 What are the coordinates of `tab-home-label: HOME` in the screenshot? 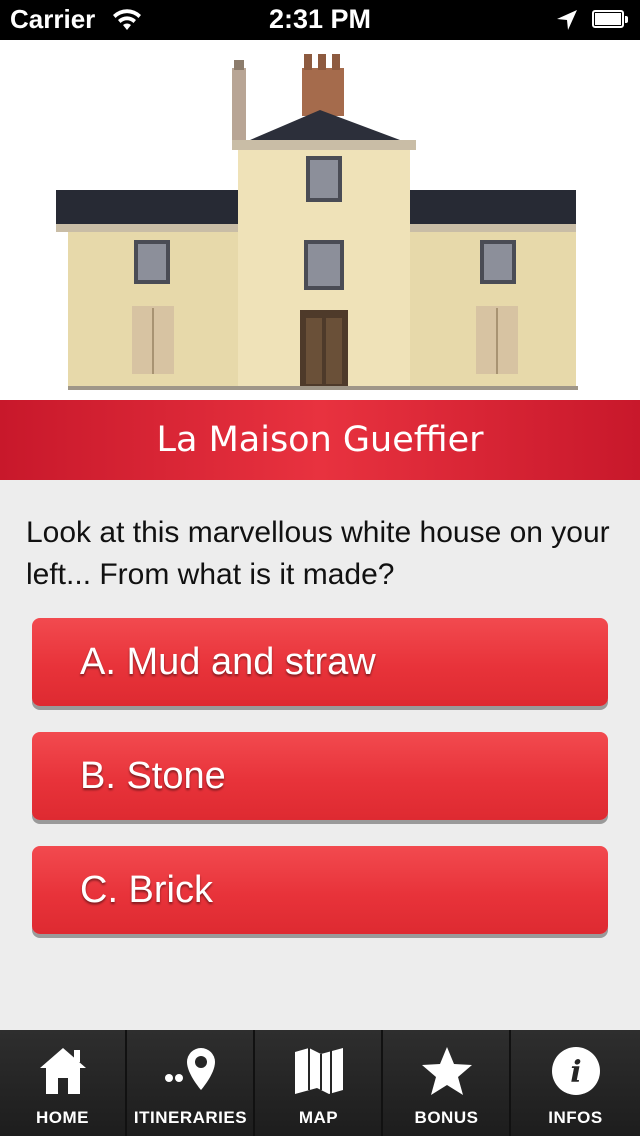 It's located at (62, 1117).